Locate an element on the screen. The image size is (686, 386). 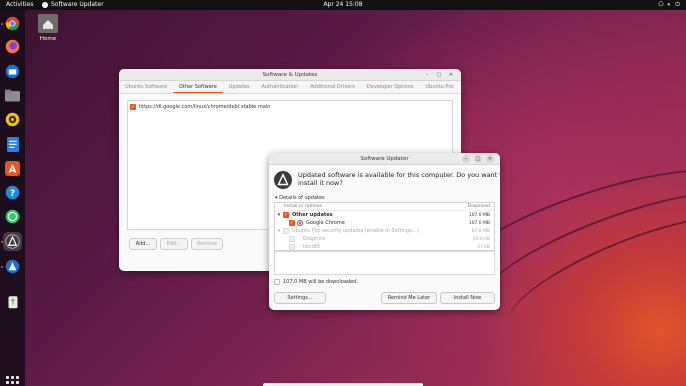
dock: A ? is located at coordinates (12, 198).